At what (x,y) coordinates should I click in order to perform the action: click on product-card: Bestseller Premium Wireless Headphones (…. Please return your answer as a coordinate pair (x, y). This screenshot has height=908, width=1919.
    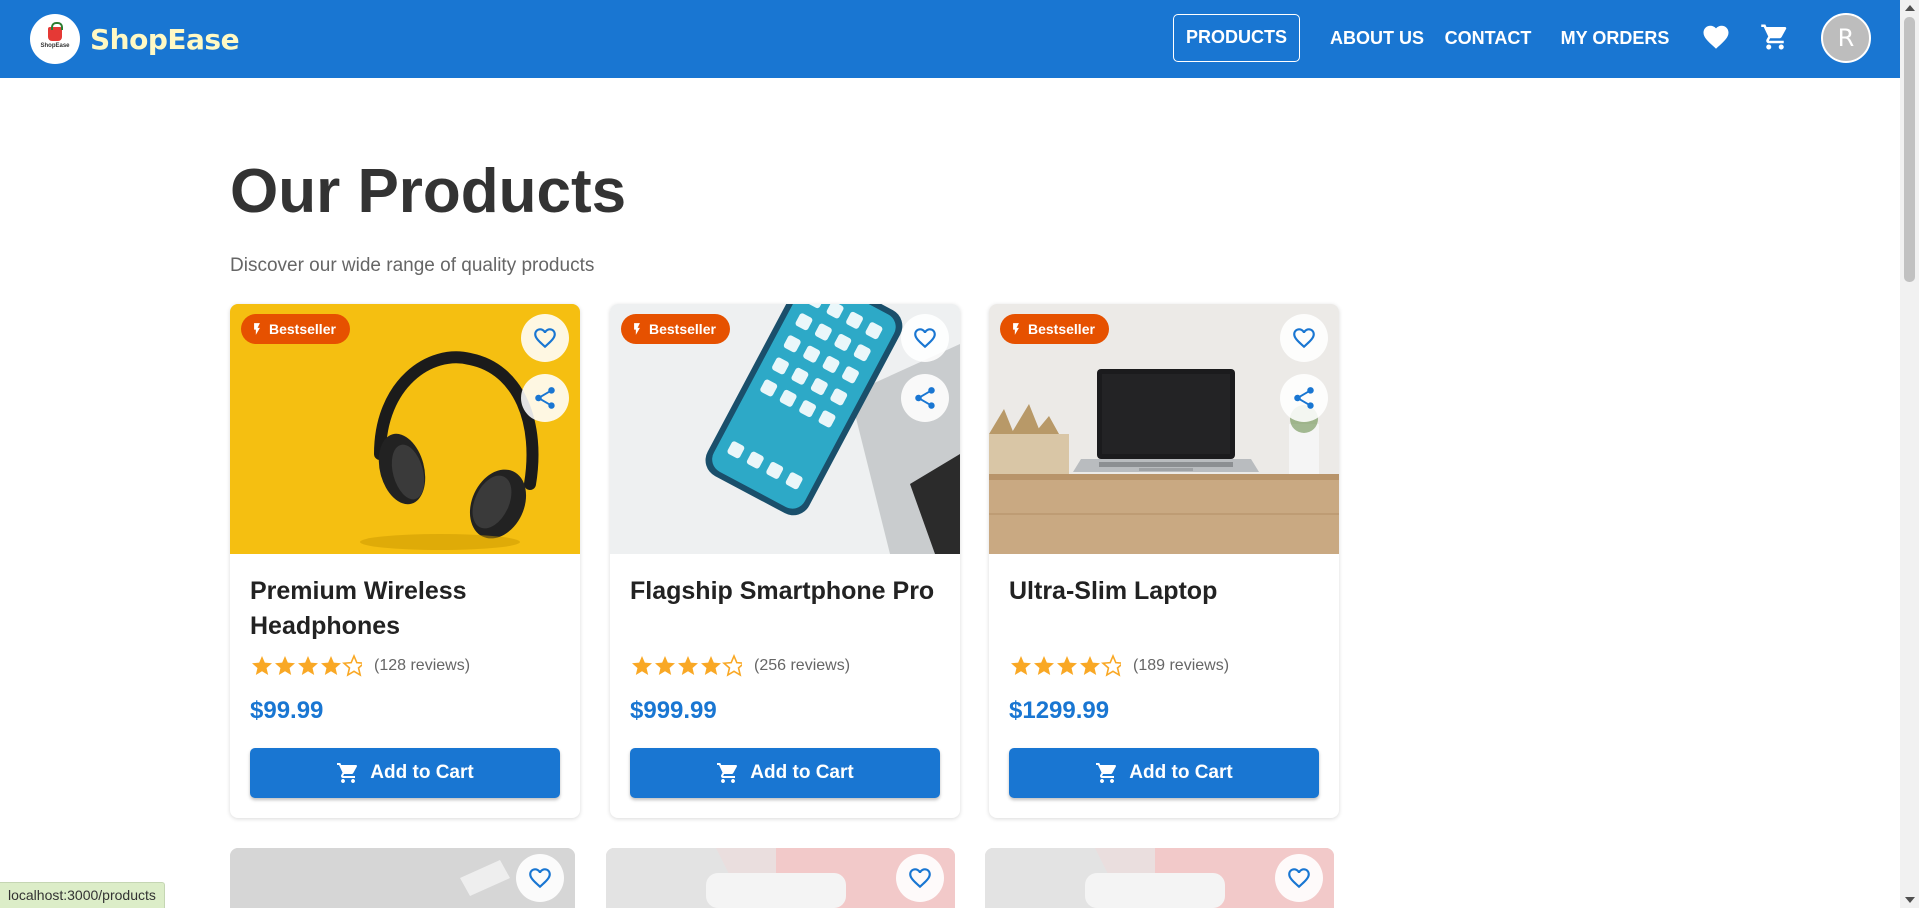
    Looking at the image, I should click on (405, 561).